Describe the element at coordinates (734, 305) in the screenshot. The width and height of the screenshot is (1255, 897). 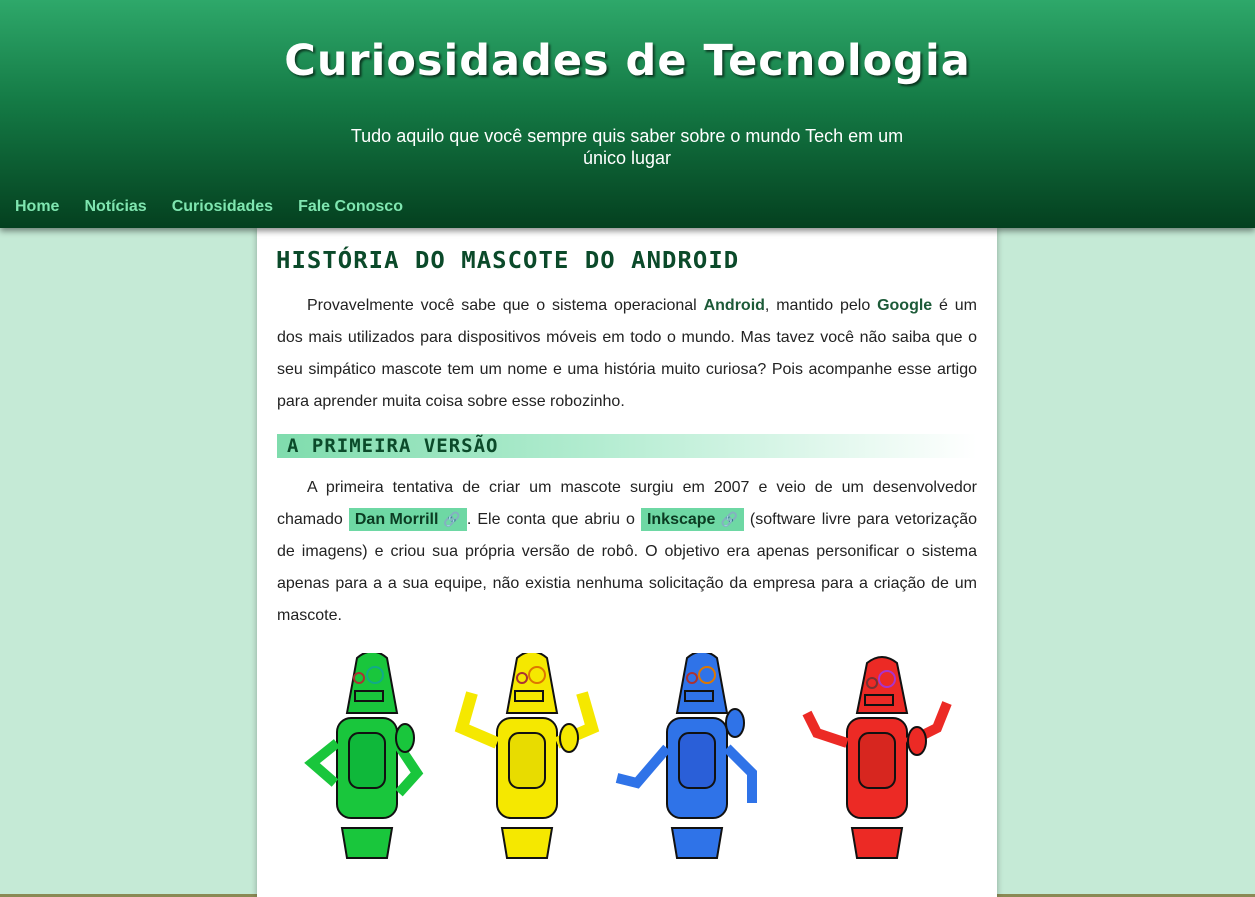
I see `android-highlight: Android` at that location.